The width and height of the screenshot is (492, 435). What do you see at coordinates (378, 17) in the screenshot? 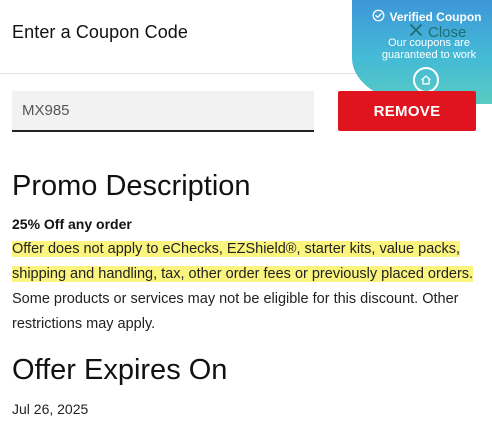
I see `check-circle-icon` at bounding box center [378, 17].